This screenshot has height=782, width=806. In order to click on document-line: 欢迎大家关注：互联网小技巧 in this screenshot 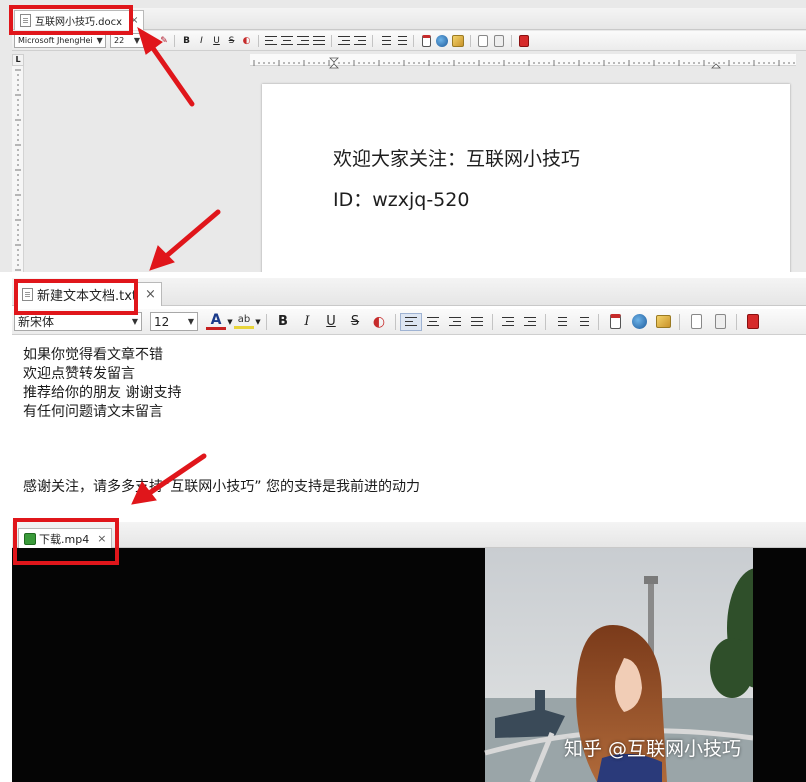, I will do `click(457, 159)`.